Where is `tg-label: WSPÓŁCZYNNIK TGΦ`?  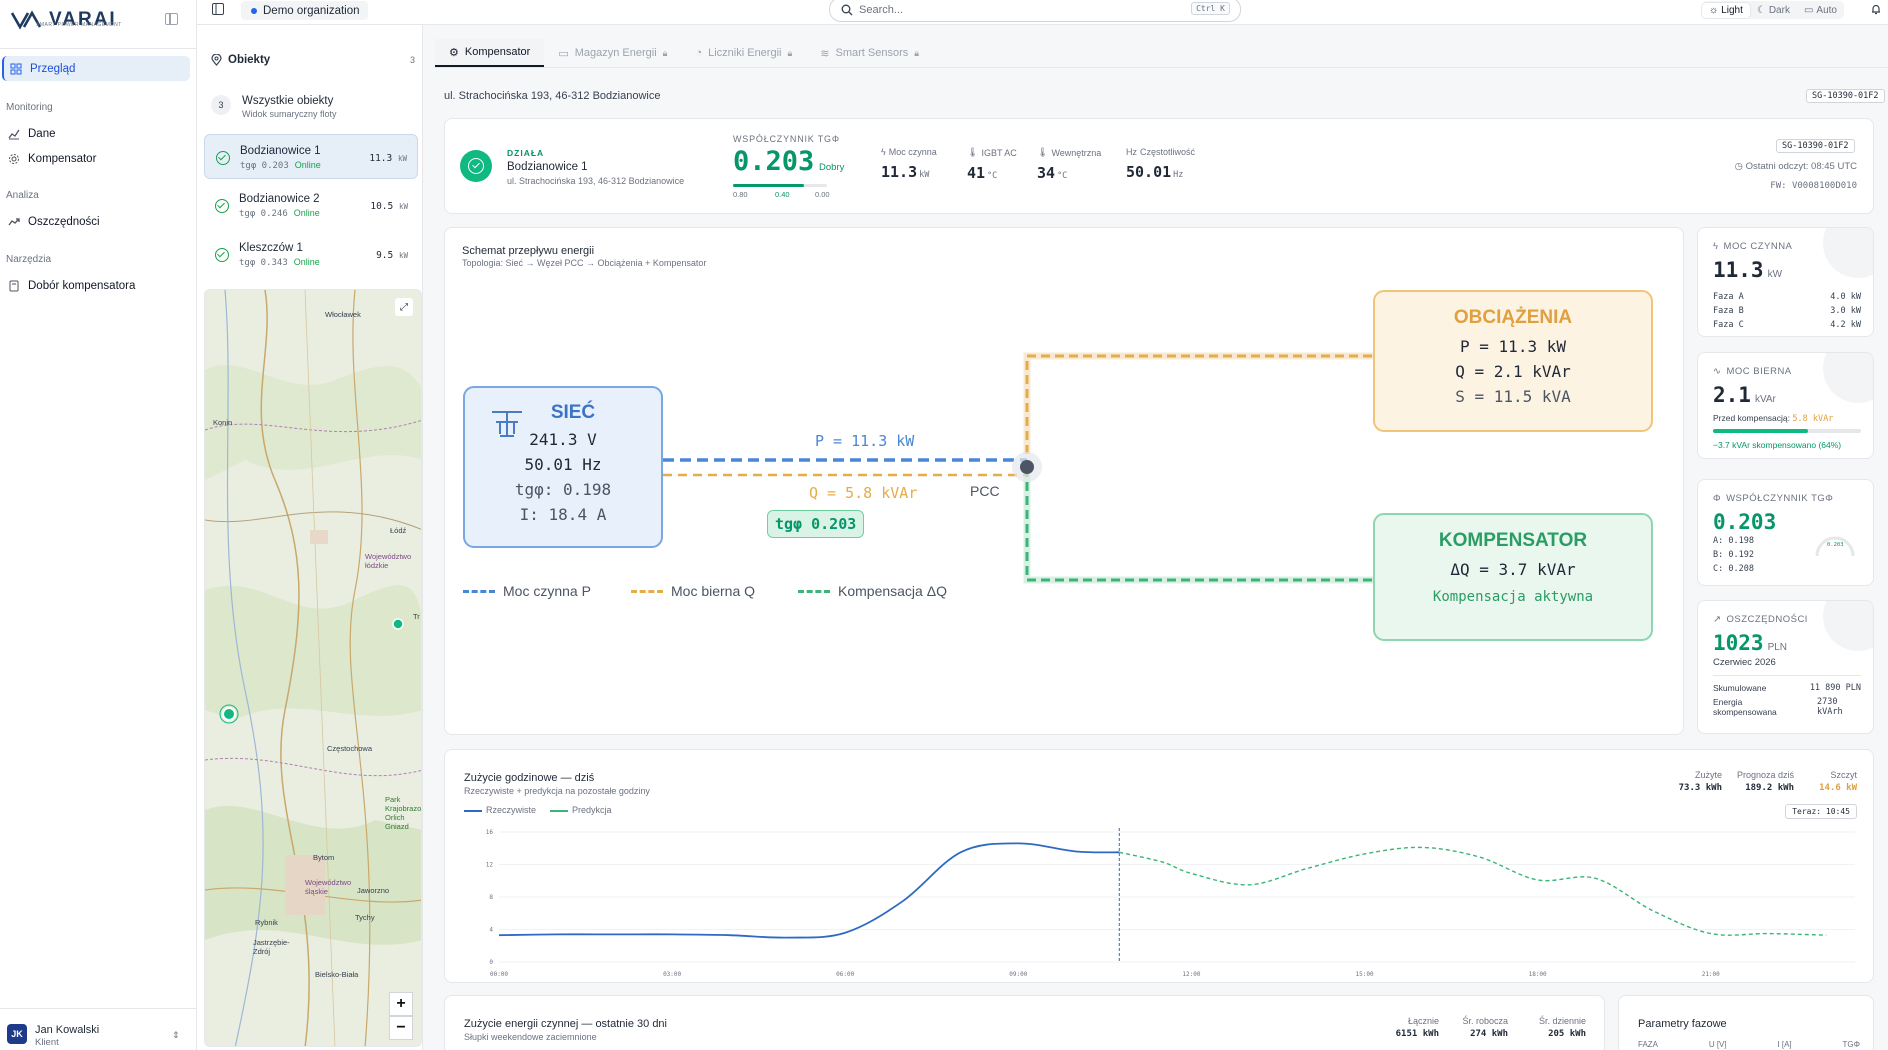
tg-label: WSPÓŁCZYNNIK TGΦ is located at coordinates (786, 139).